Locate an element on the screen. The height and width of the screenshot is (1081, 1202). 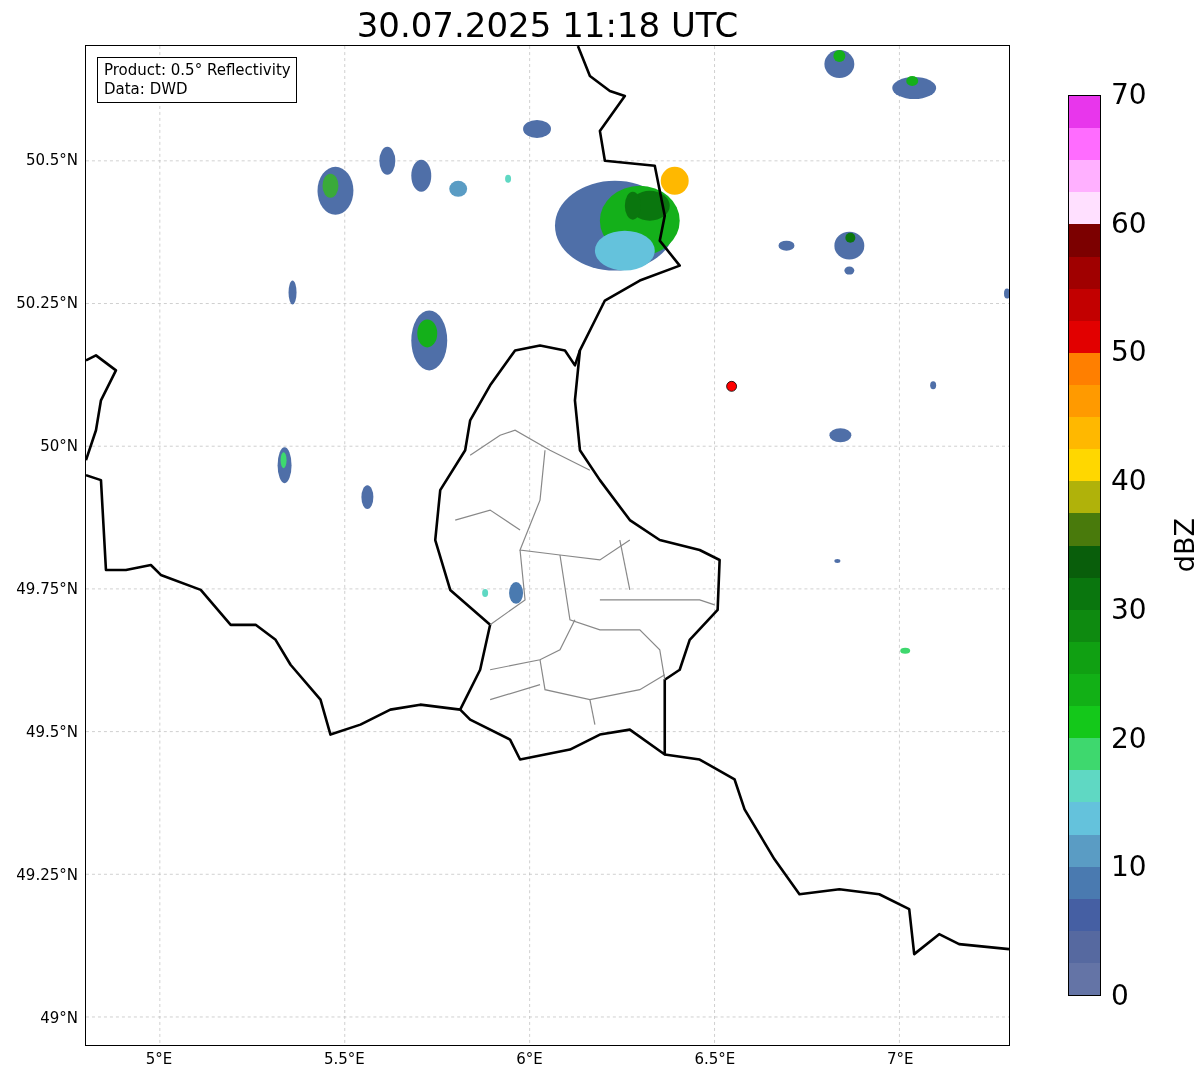
axis-tick-label: 49.5°N is located at coordinates (51, 732).